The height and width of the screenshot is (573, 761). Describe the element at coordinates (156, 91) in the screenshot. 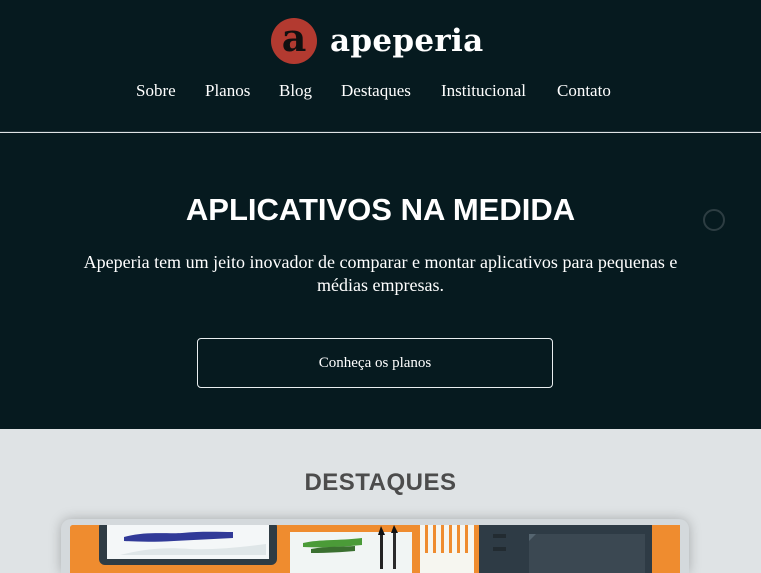

I see `nav-link-sobre: Sobre` at that location.